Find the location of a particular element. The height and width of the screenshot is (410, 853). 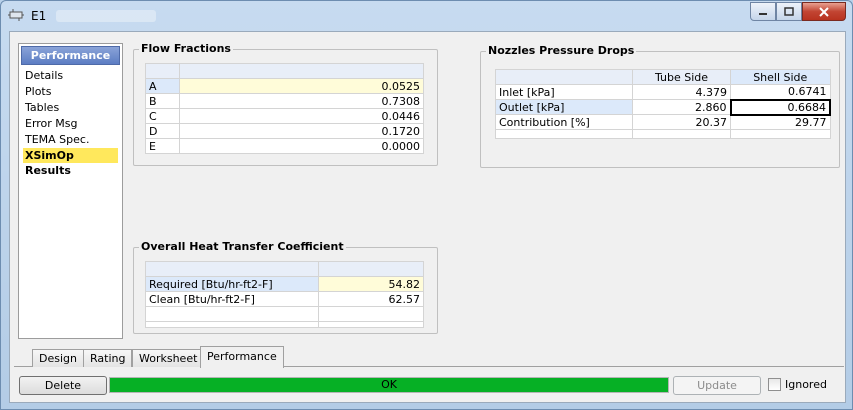

flow-fraction-c: 0.0446 is located at coordinates (301, 116).